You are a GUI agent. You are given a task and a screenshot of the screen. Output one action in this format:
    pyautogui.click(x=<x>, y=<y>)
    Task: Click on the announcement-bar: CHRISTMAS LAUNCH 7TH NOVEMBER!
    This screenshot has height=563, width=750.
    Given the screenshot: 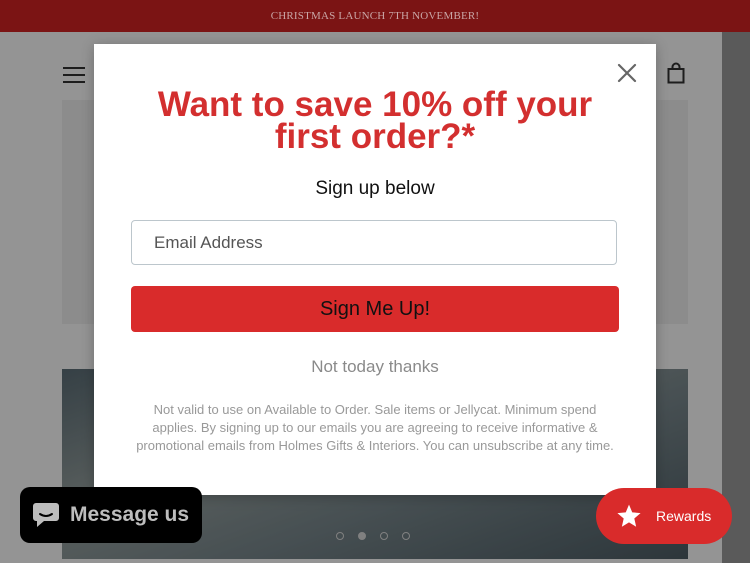 What is the action you would take?
    pyautogui.click(x=375, y=16)
    